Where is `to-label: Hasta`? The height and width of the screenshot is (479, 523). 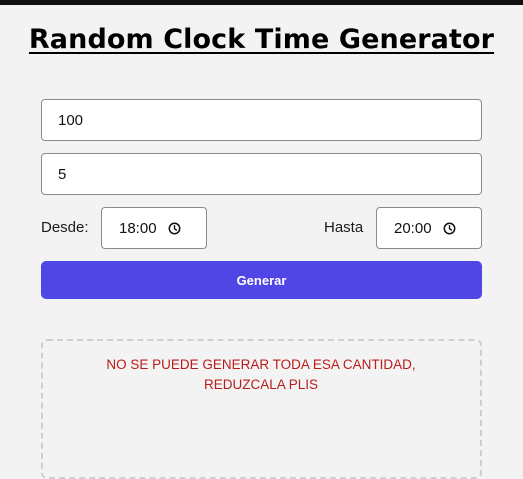 to-label: Hasta is located at coordinates (344, 227).